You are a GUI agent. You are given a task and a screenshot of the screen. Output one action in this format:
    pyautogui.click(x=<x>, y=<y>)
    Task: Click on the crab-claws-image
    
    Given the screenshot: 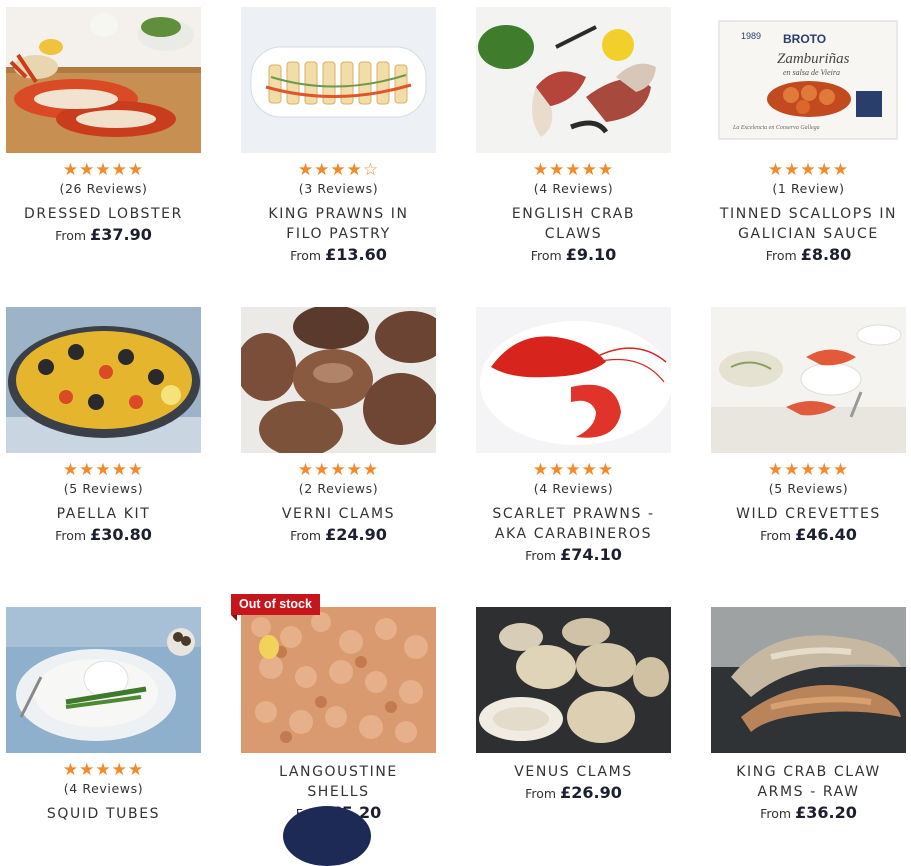 What is the action you would take?
    pyautogui.click(x=573, y=80)
    